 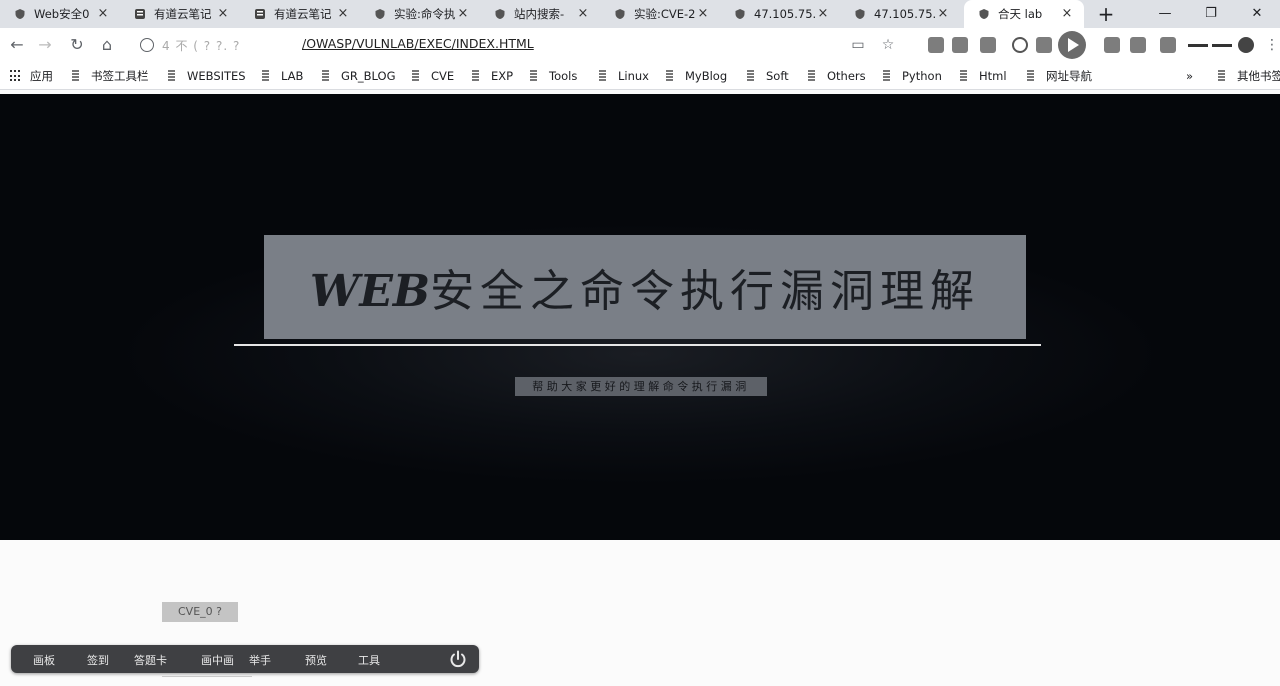 I want to click on bookmark-folder: Soft, so click(x=768, y=76).